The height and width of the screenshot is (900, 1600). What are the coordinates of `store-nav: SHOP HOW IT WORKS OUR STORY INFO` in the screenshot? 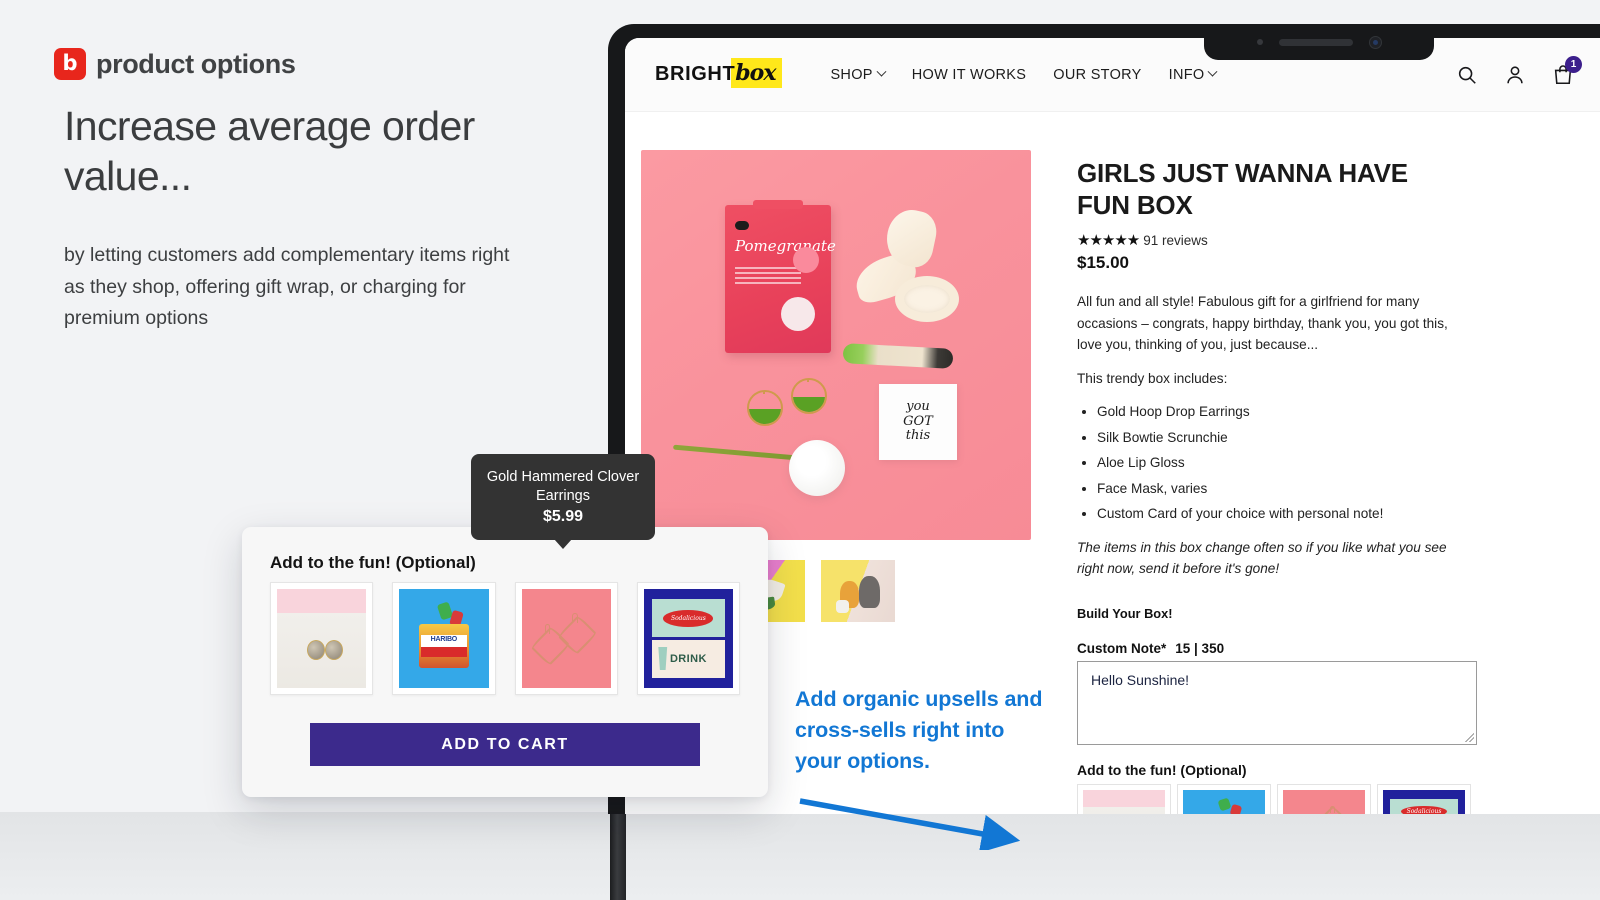 It's located at (1024, 74).